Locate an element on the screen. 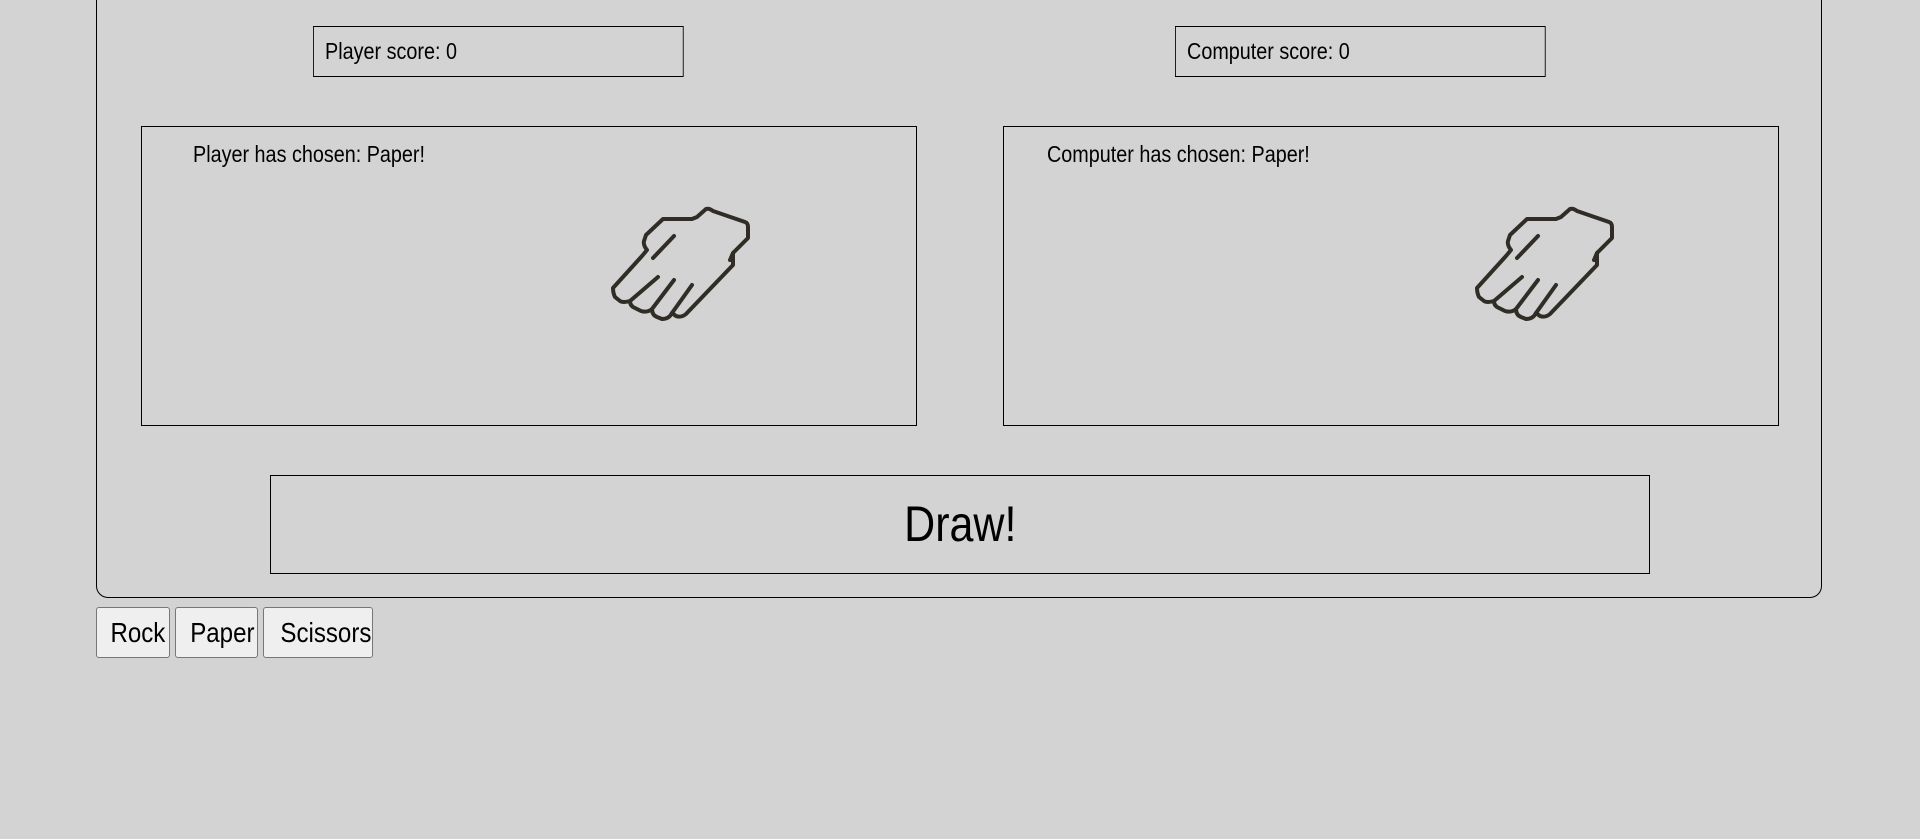 Image resolution: width=1920 pixels, height=839 pixels. paper-button-label: Paper is located at coordinates (222, 632).